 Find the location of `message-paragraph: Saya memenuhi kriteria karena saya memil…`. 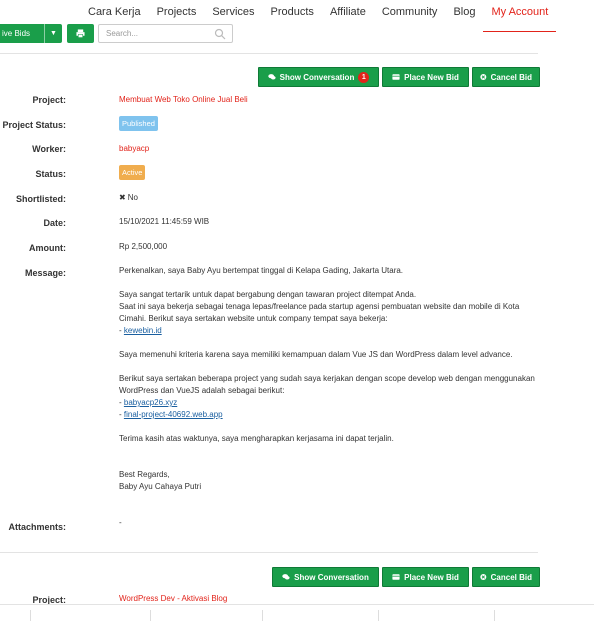

message-paragraph: Saya memenuhi kriteria karena saya memil… is located at coordinates (316, 354).